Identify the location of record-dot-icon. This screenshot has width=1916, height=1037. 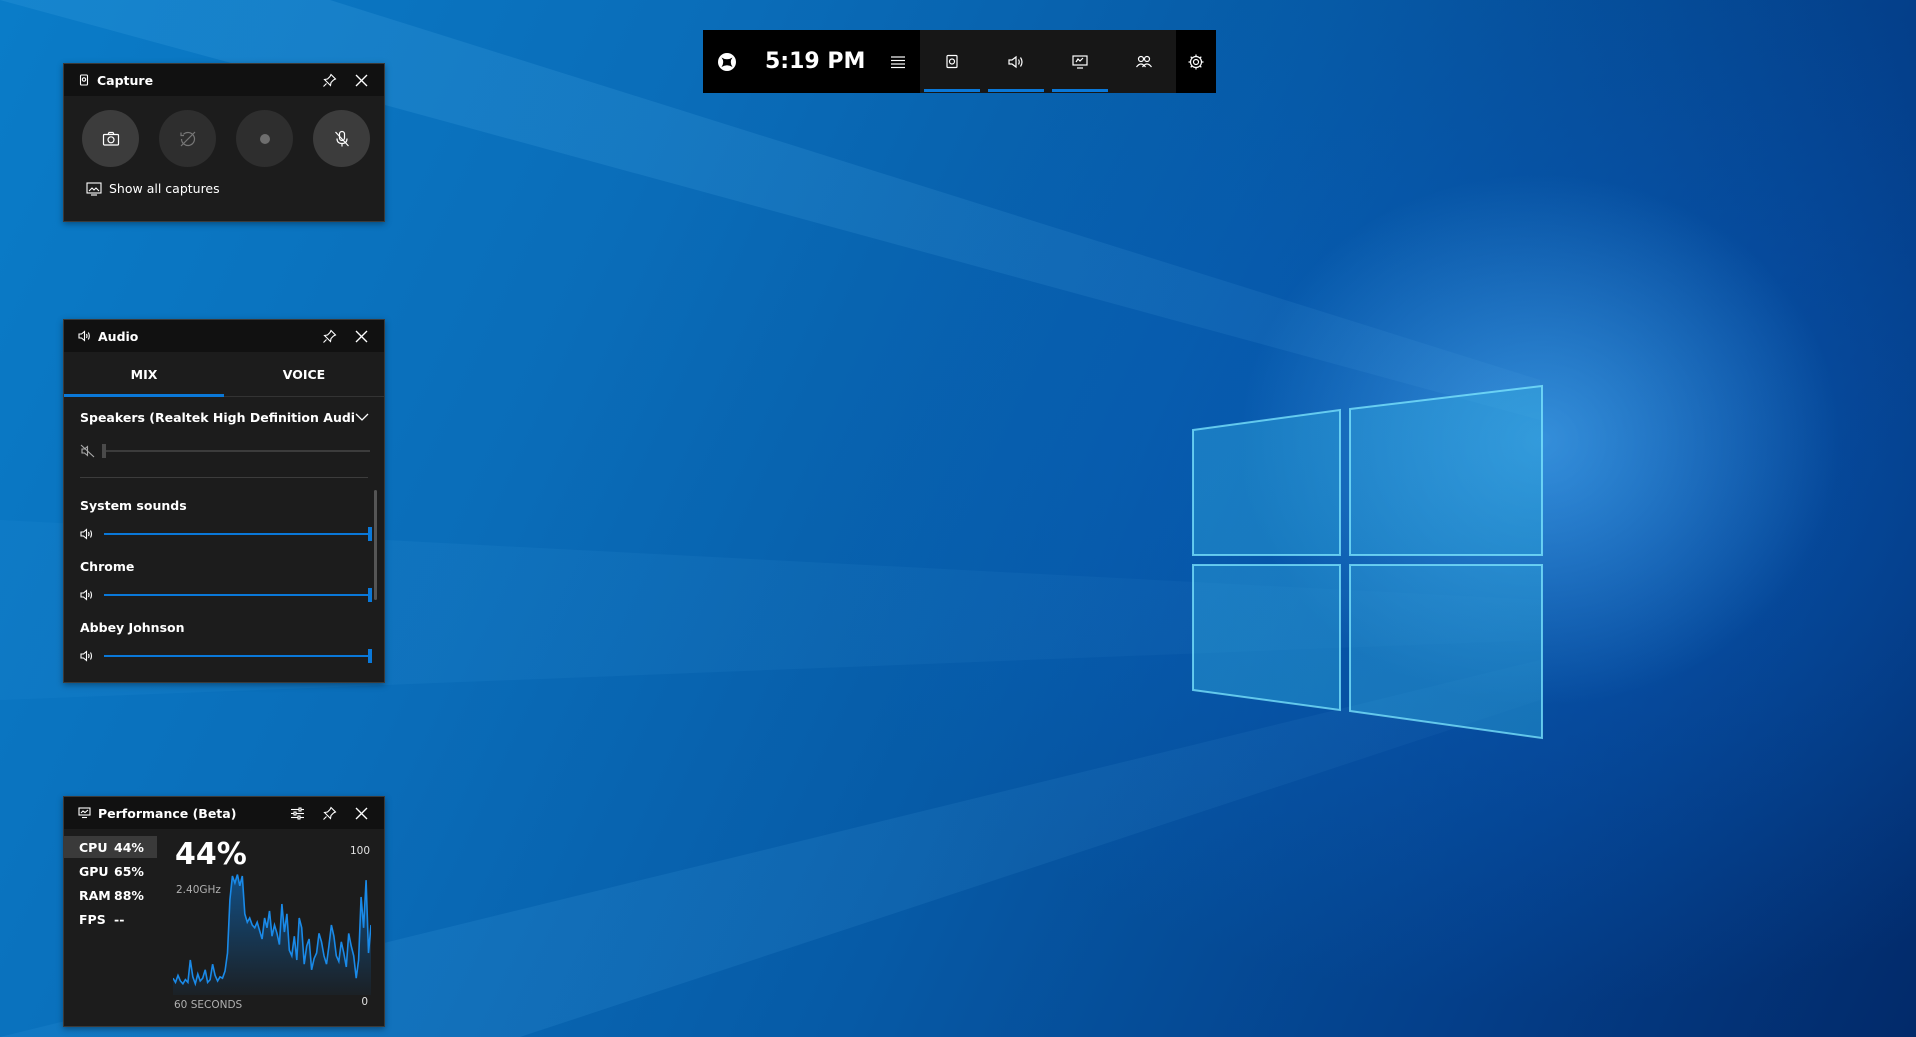
(264, 138).